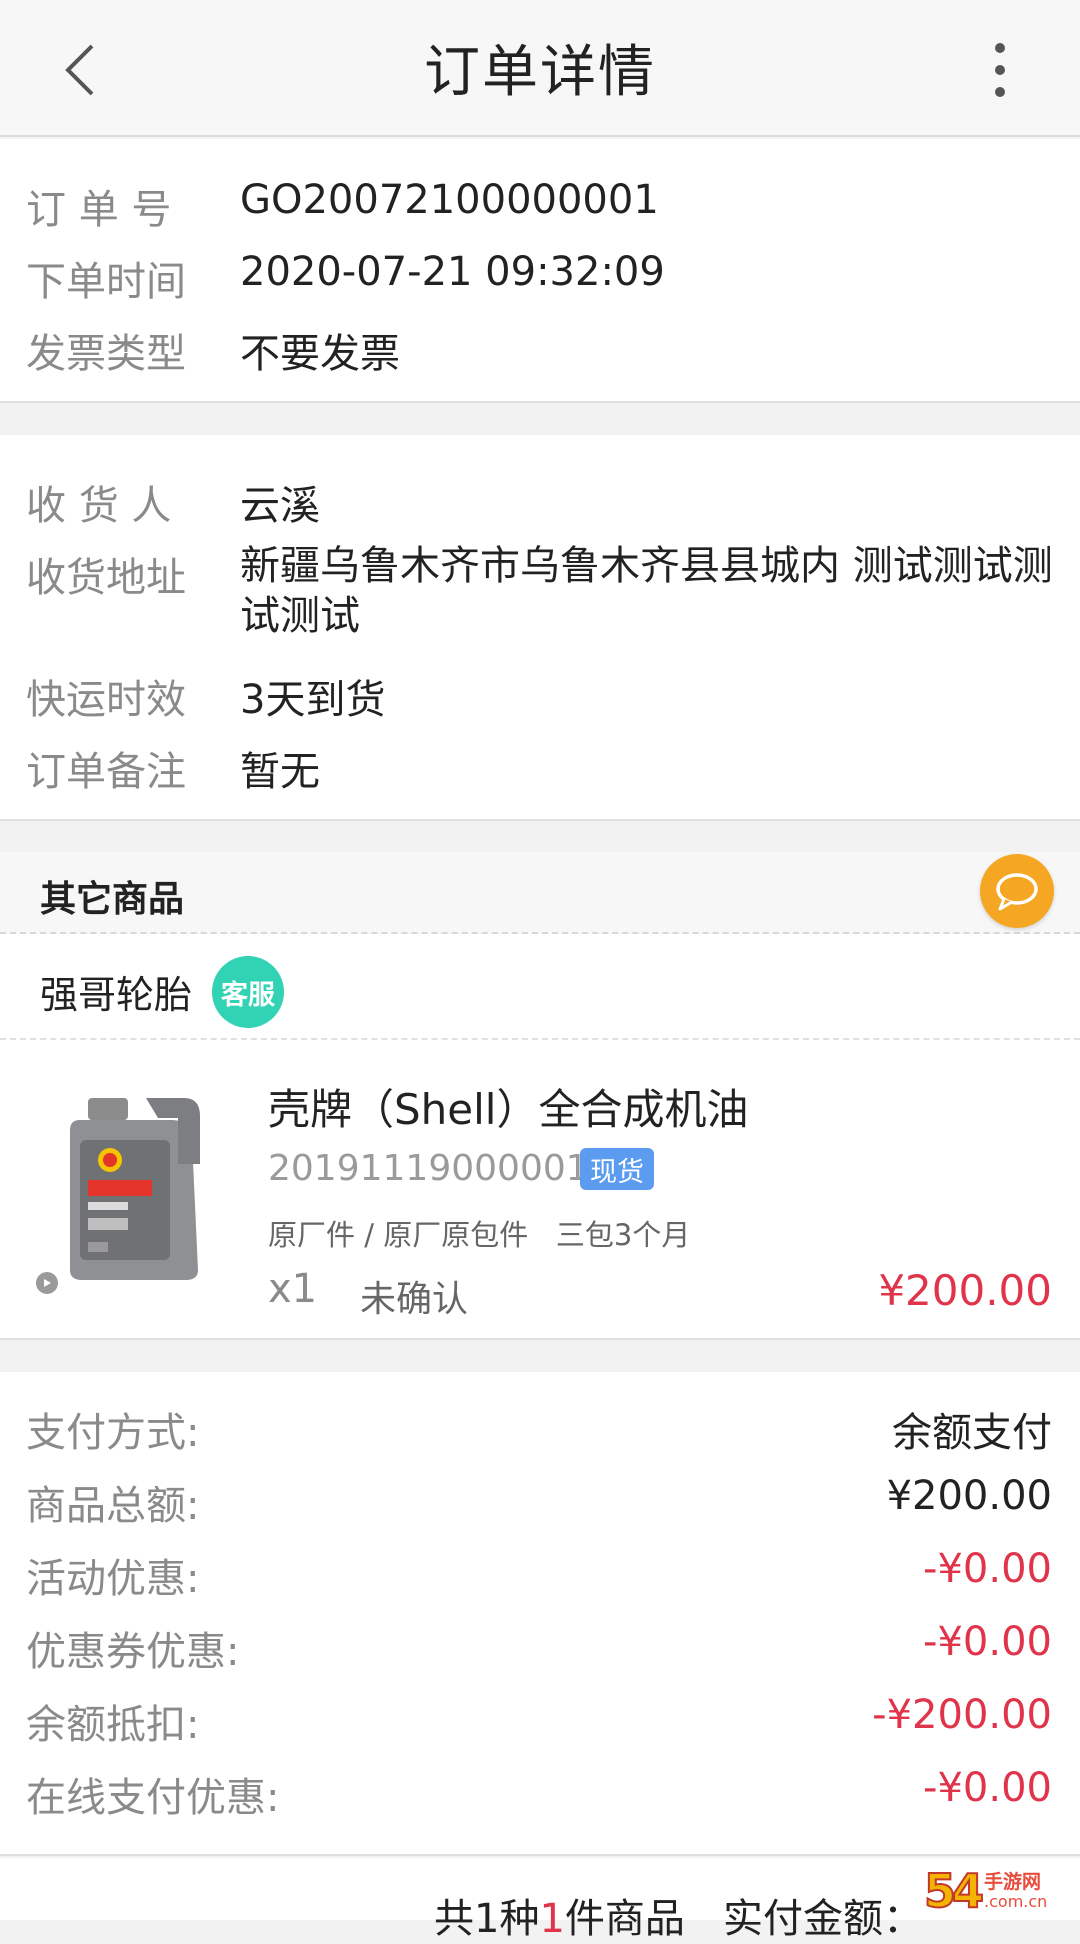 This screenshot has width=1080, height=1944. What do you see at coordinates (1016, 1901) in the screenshot?
I see `watermark-line2: .com.cn` at bounding box center [1016, 1901].